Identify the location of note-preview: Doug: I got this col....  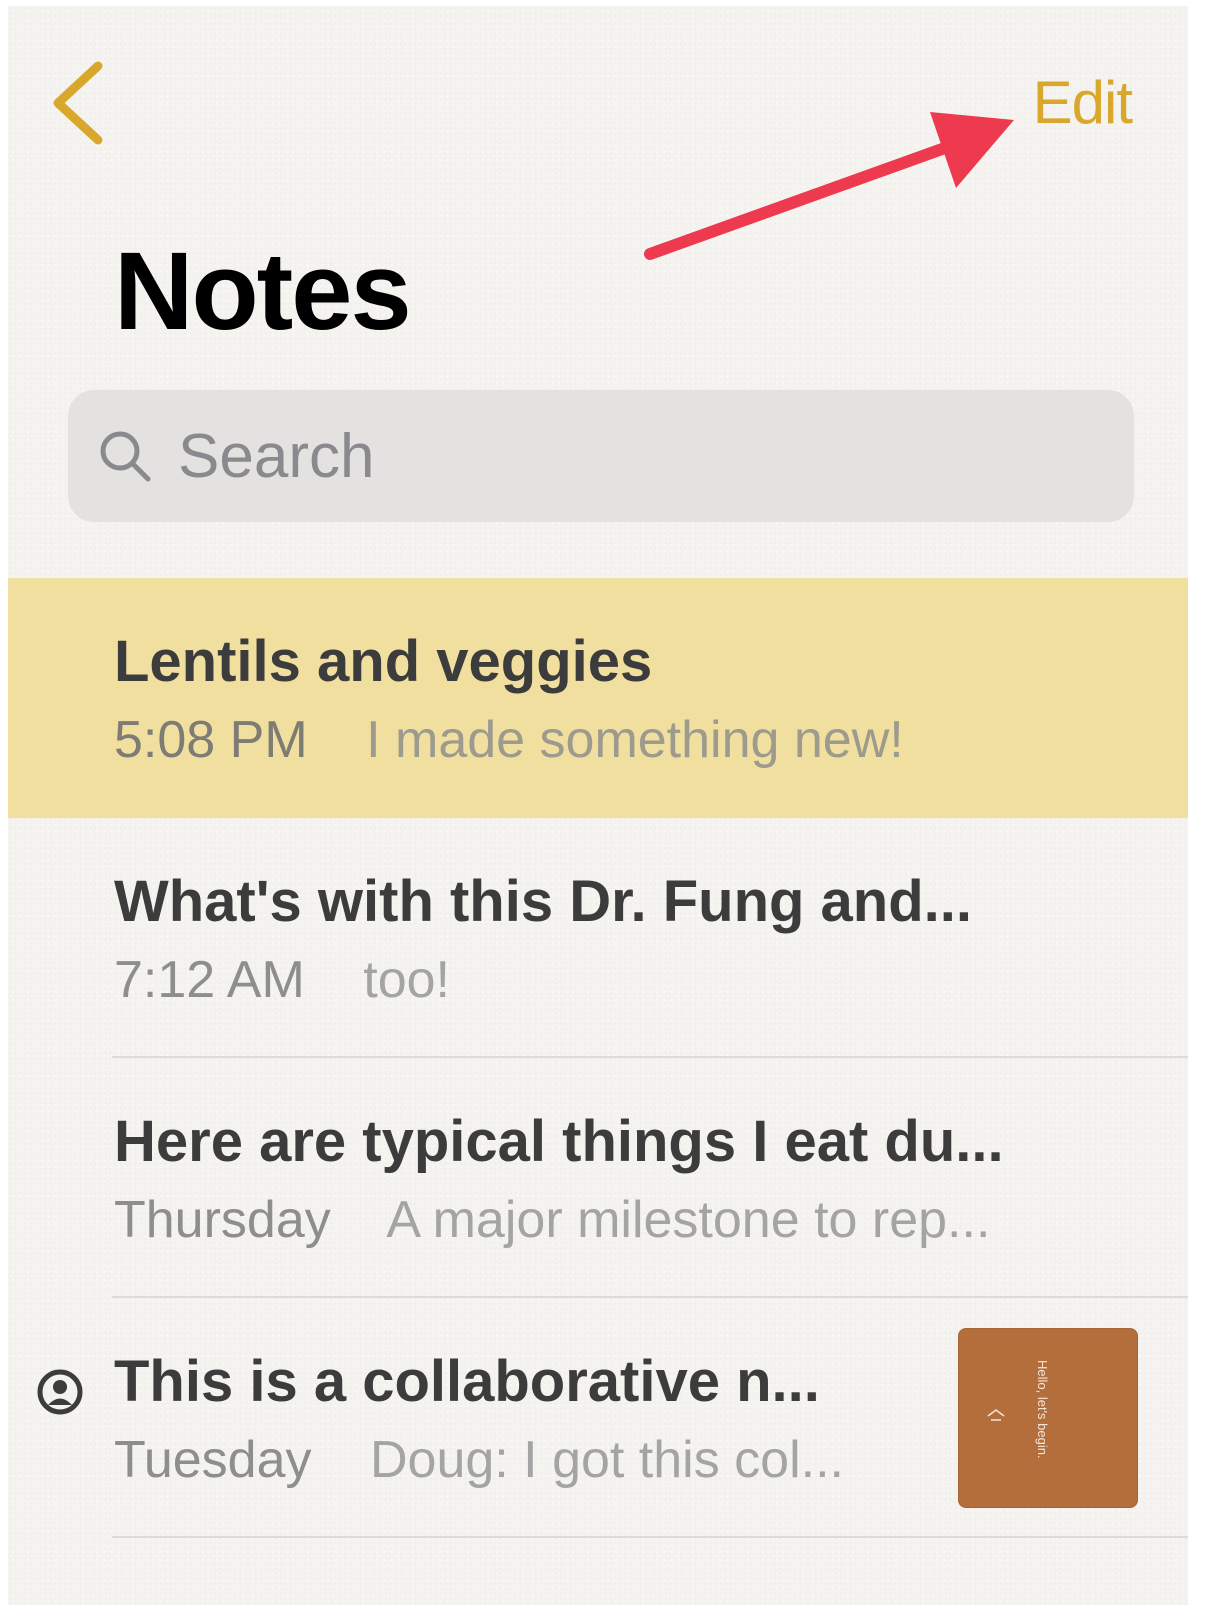
(606, 1460).